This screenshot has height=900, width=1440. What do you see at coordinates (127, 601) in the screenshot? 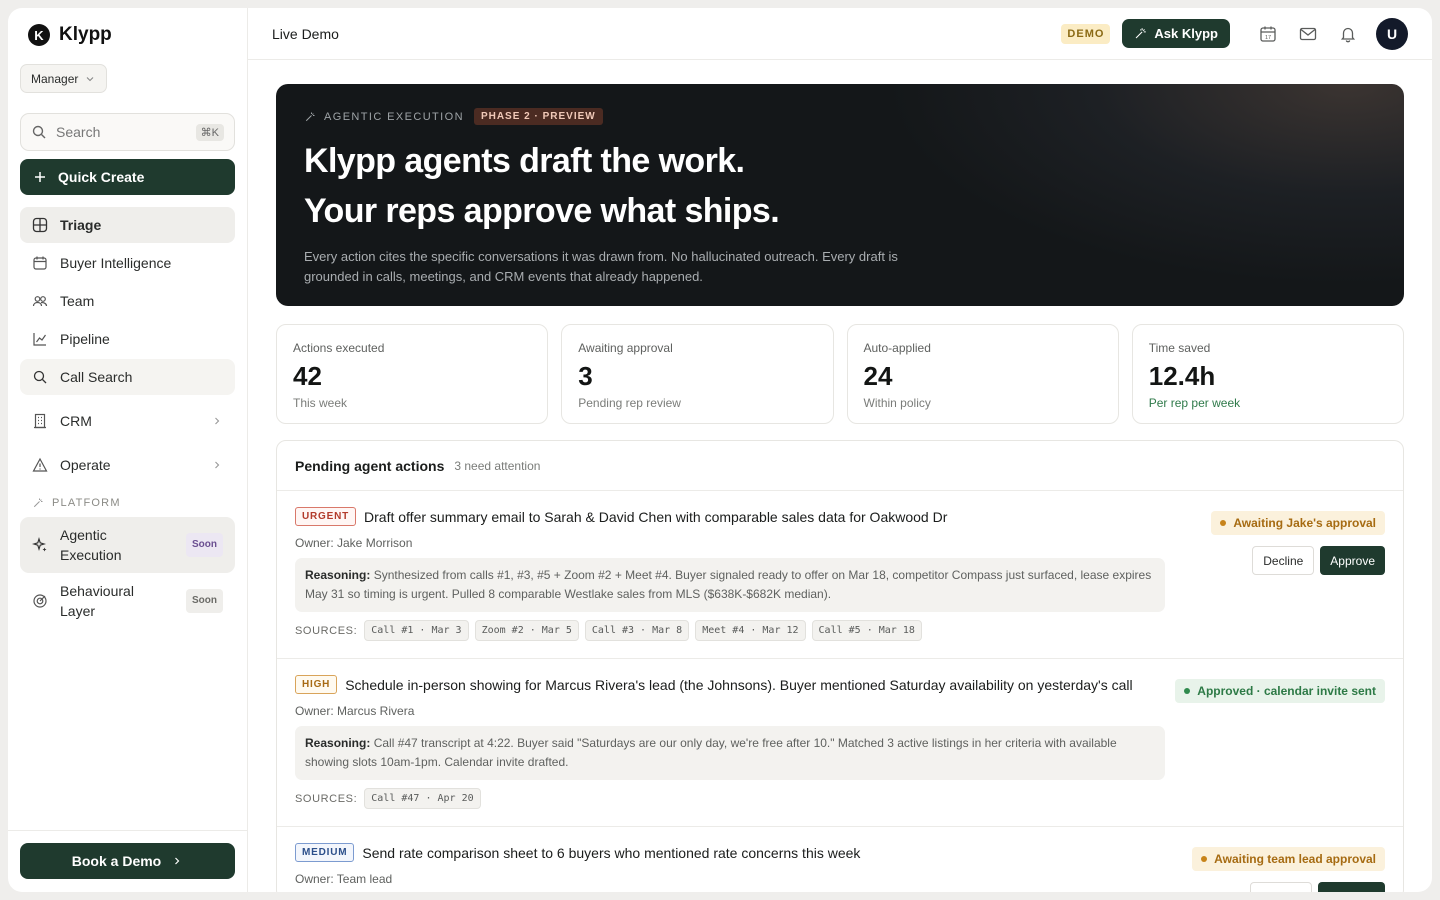
I see `sidebar-item-behavioural-layer: Behavioural Layer Soon` at bounding box center [127, 601].